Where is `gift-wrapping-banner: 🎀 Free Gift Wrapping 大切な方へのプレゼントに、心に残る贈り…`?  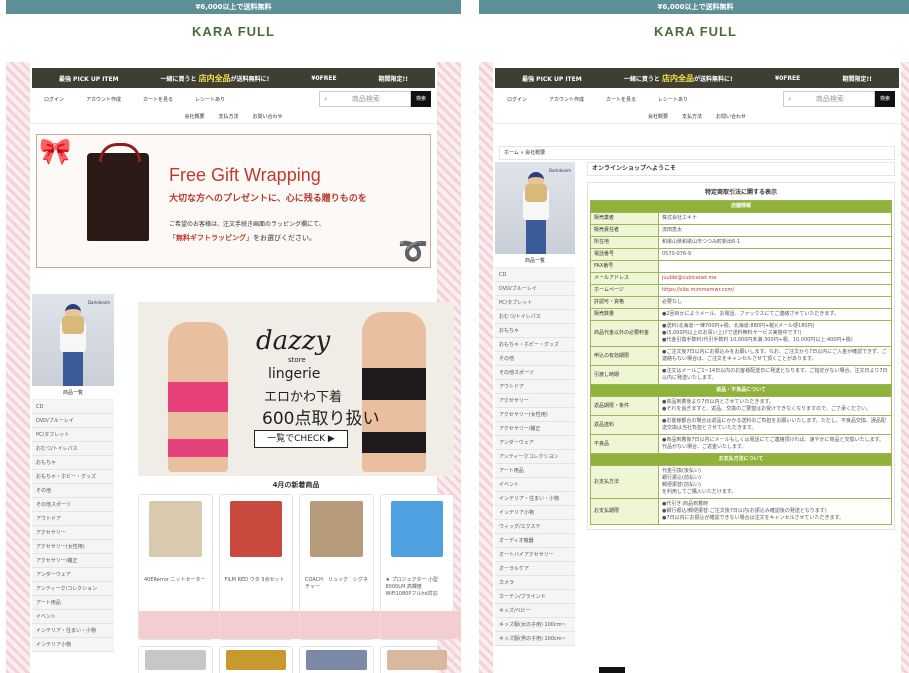 gift-wrapping-banner: 🎀 Free Gift Wrapping 大切な方へのプレゼントに、心に残る贈り… is located at coordinates (233, 201).